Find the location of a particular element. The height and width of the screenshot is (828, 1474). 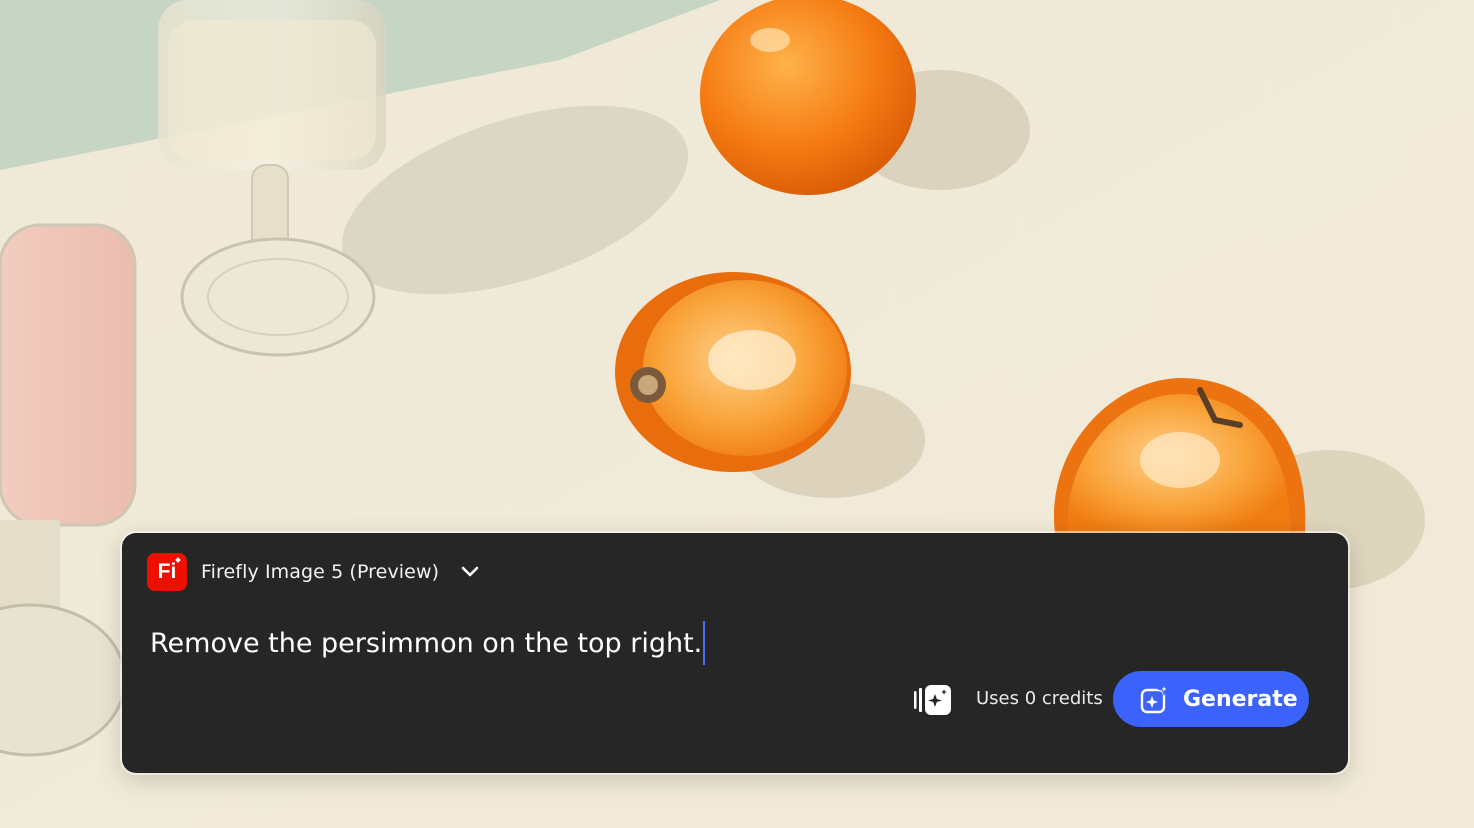

text-caret is located at coordinates (704, 643).